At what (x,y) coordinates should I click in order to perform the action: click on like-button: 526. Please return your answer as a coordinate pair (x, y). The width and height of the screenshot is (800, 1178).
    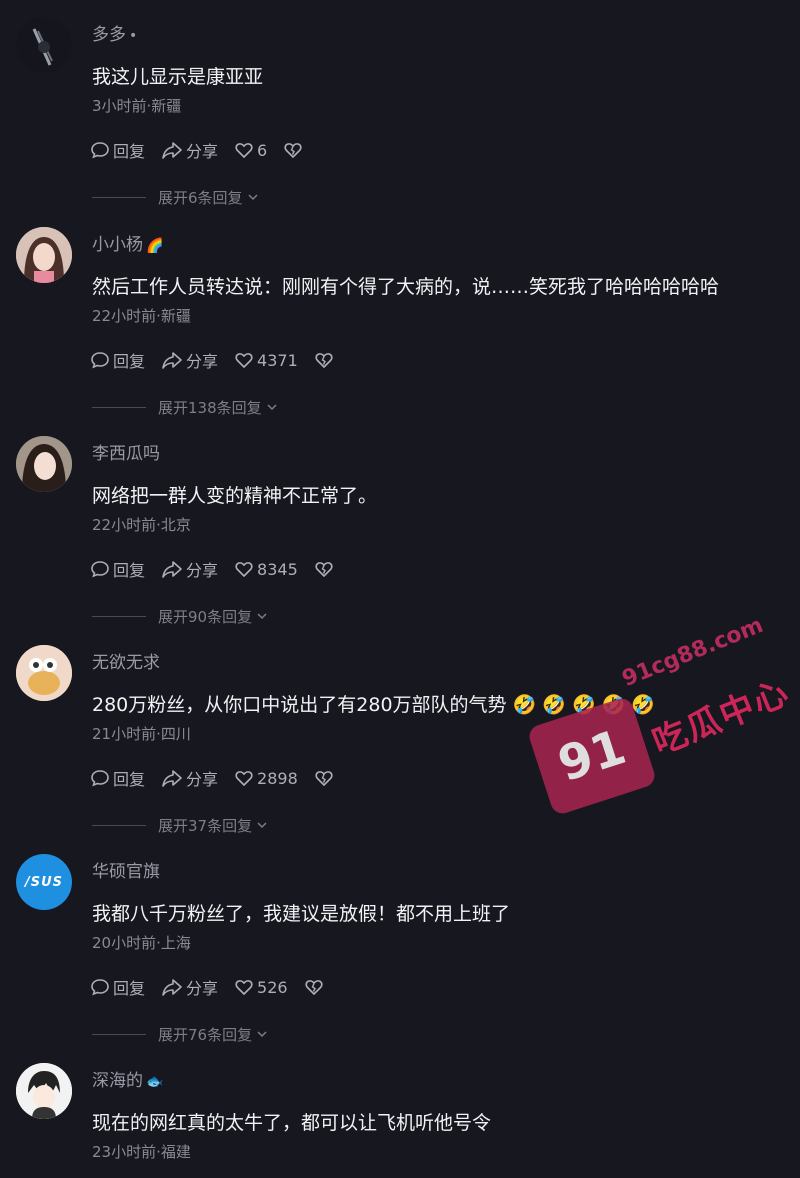
    Looking at the image, I should click on (261, 987).